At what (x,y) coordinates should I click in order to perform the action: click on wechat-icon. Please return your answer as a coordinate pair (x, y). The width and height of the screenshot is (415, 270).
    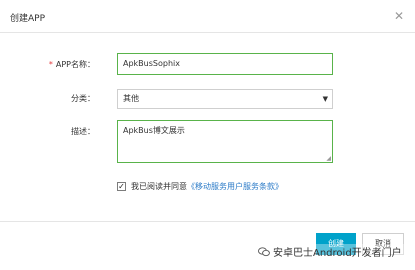
    Looking at the image, I should click on (264, 252).